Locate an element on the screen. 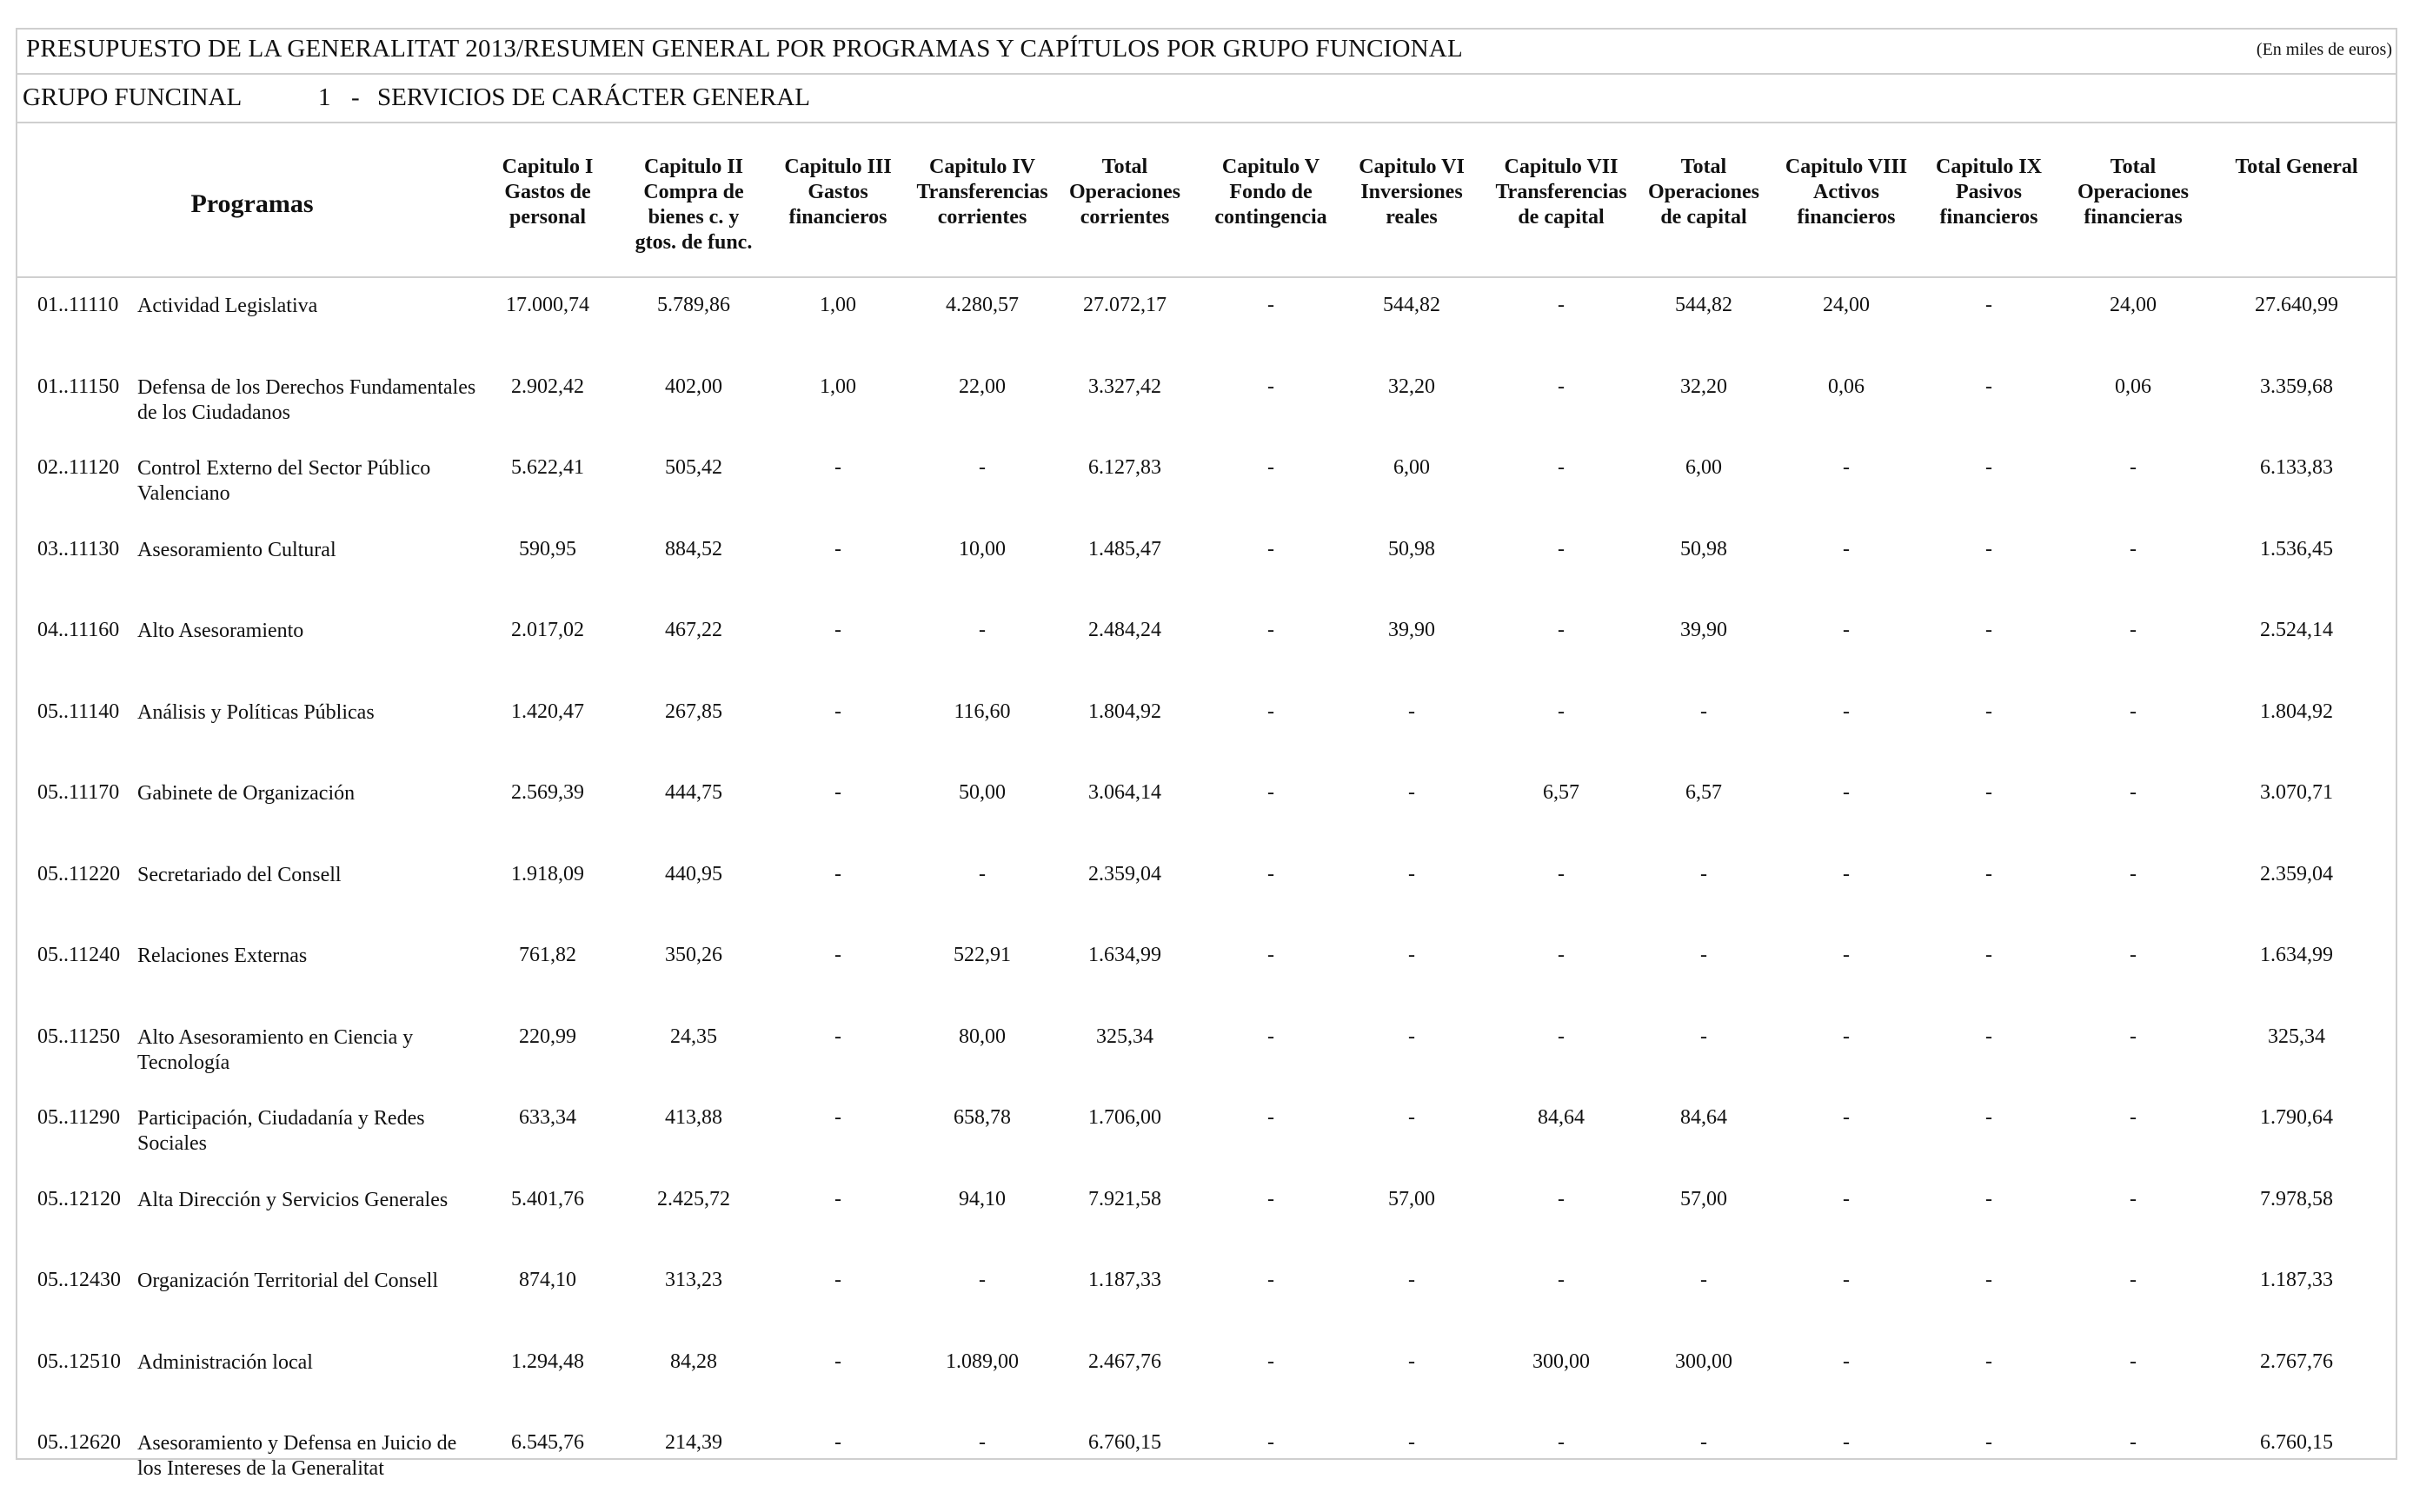  program-code: 04..11160 is located at coordinates (78, 630).